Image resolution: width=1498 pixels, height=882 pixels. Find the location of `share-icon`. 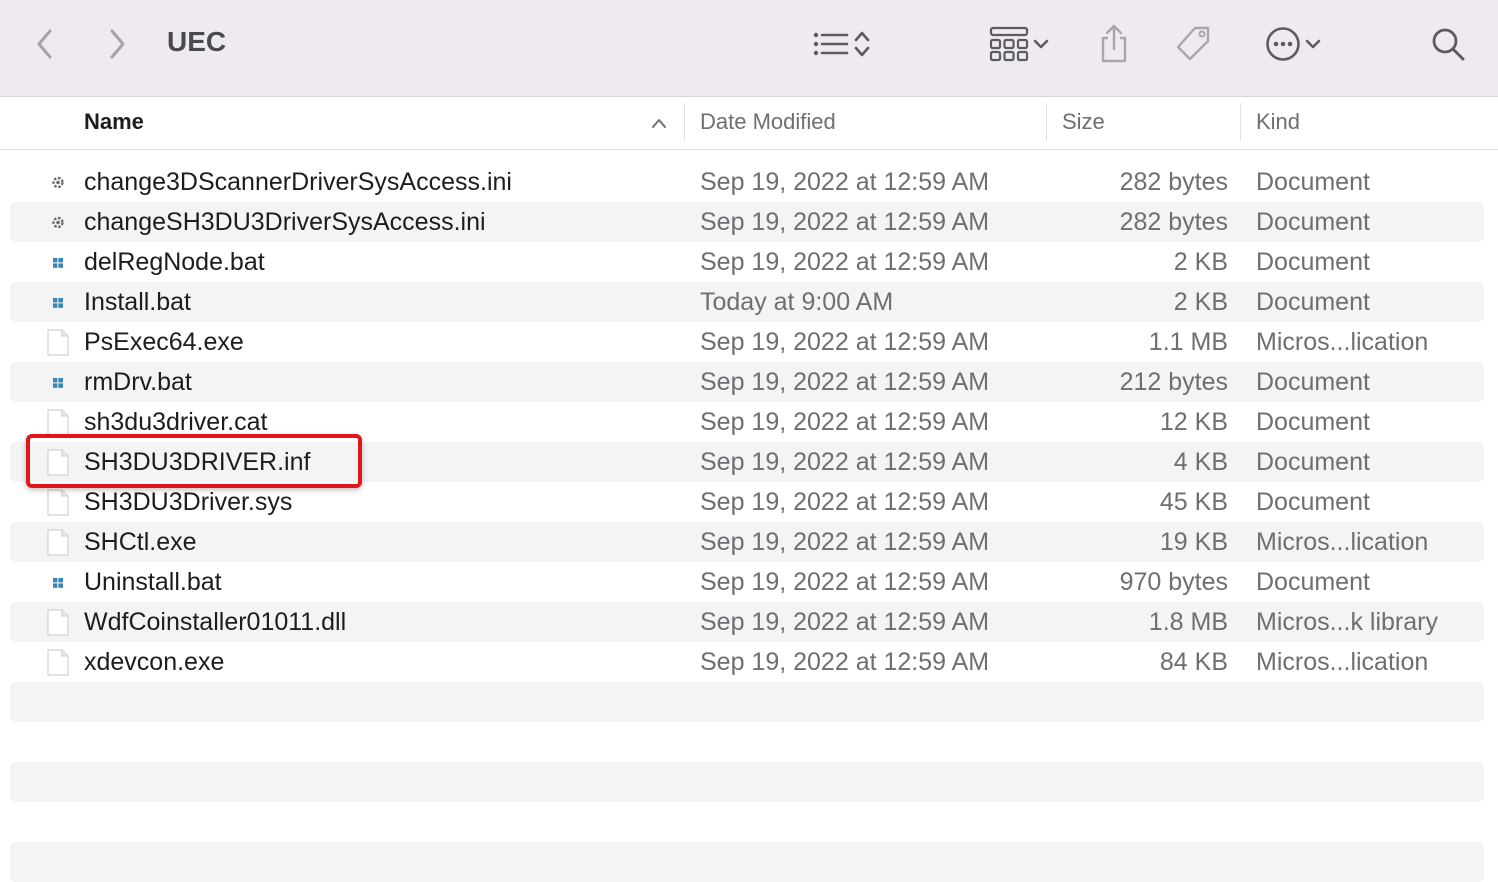

share-icon is located at coordinates (1114, 43).